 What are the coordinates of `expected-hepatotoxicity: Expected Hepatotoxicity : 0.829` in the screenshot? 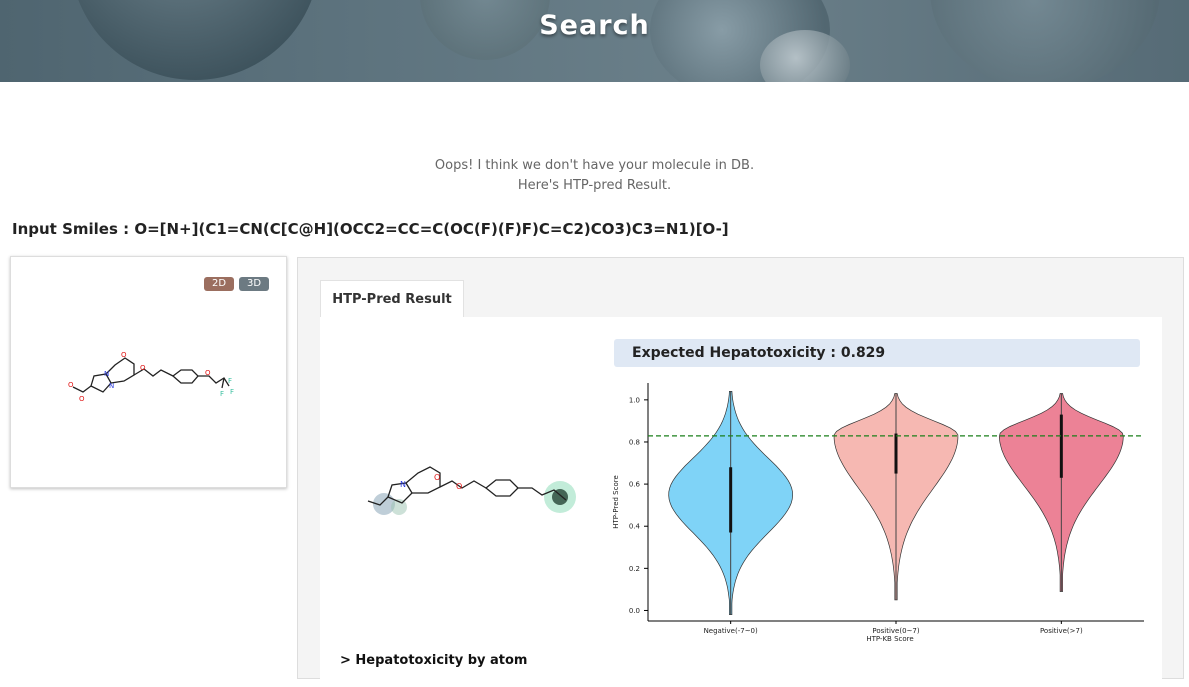 It's located at (877, 353).